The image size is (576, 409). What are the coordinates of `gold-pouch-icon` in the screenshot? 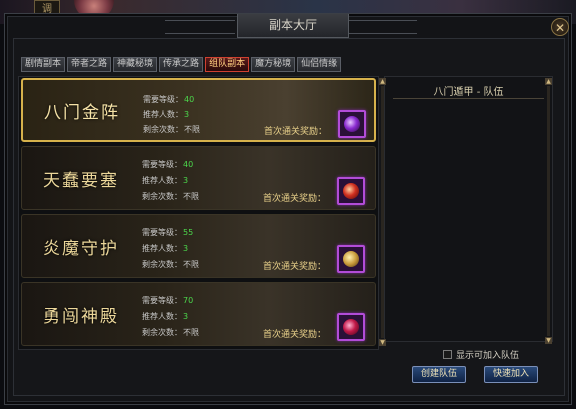 It's located at (351, 259).